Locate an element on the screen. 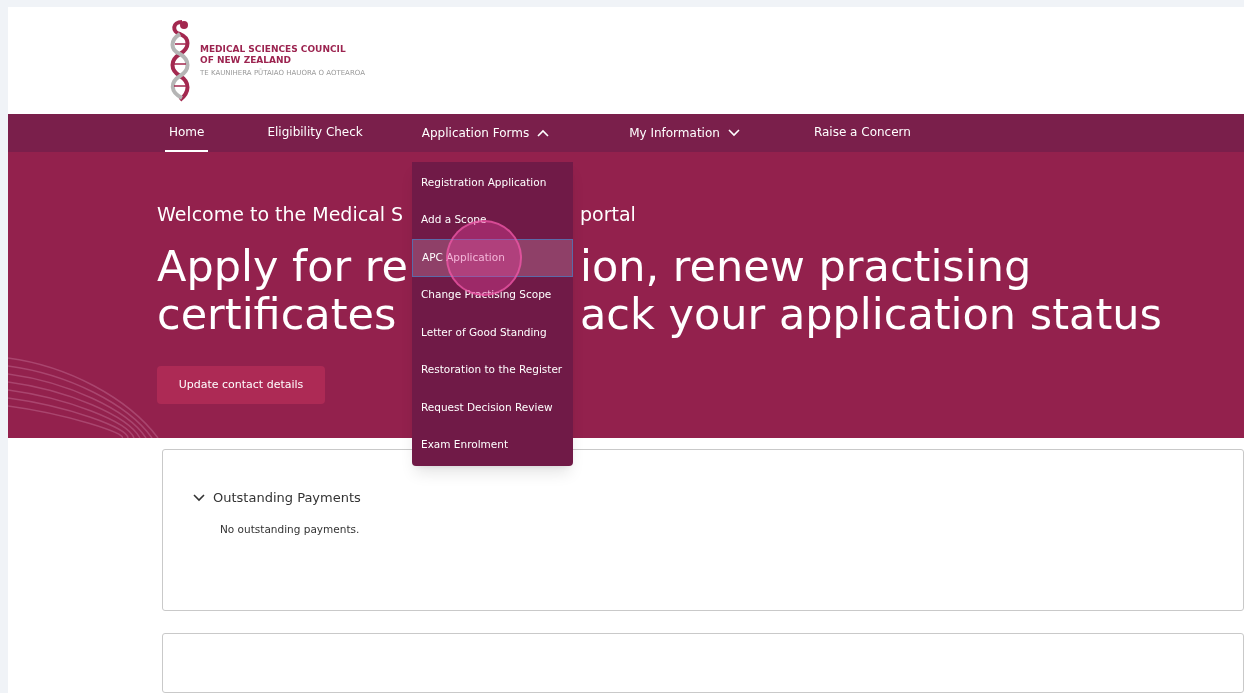 The height and width of the screenshot is (693, 1244). menu-item: Add a Scope is located at coordinates (492, 220).